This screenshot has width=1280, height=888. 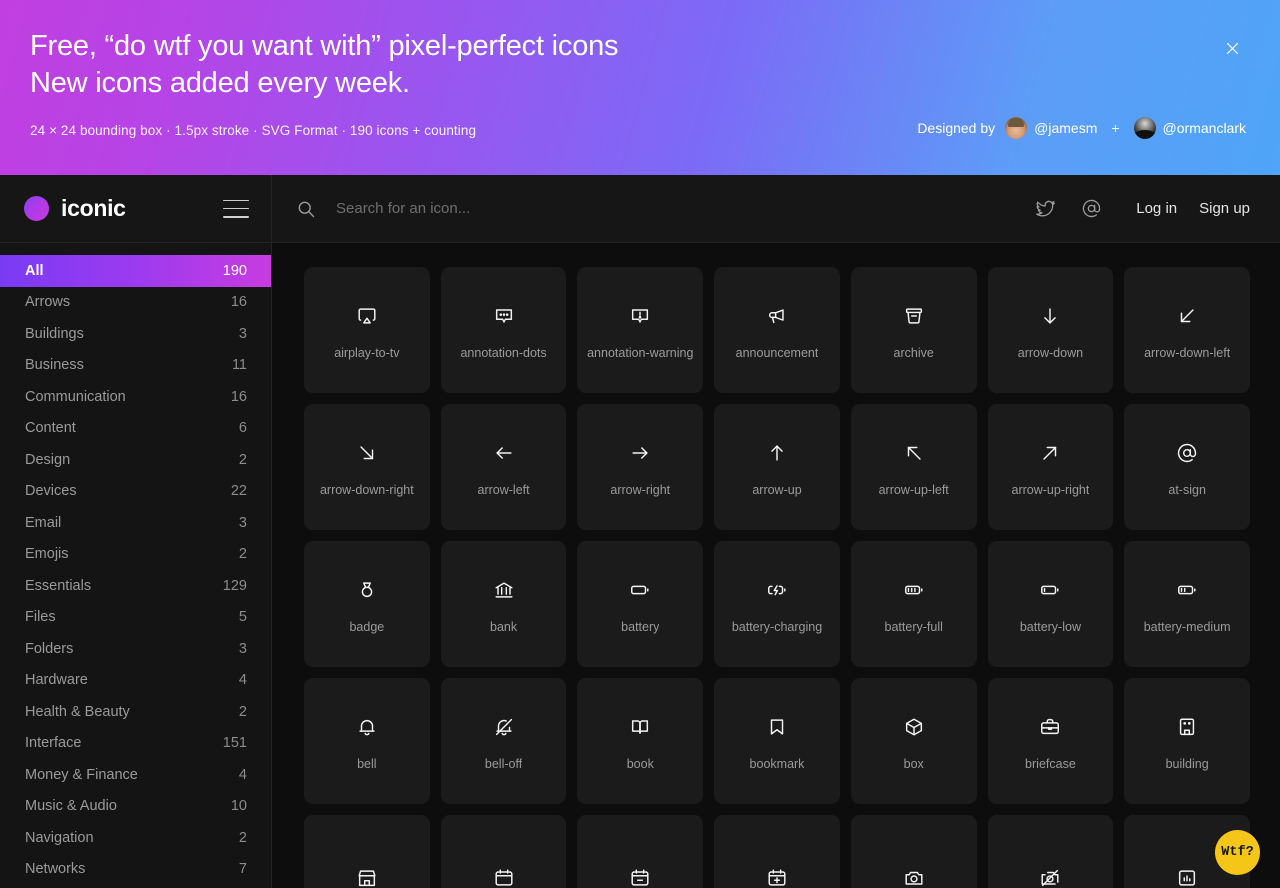 What do you see at coordinates (135, 523) in the screenshot?
I see `sidebar-item-email: Email 3` at bounding box center [135, 523].